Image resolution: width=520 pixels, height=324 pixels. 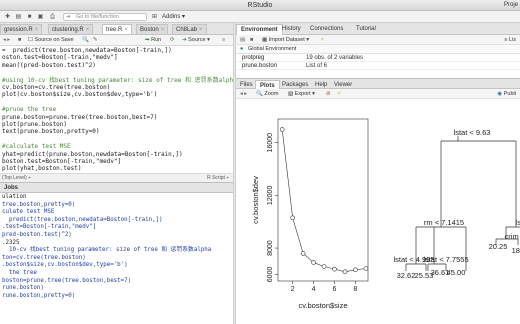 What do you see at coordinates (16, 178) in the screenshot?
I see `scope-selector: (Top Level) ÷` at bounding box center [16, 178].